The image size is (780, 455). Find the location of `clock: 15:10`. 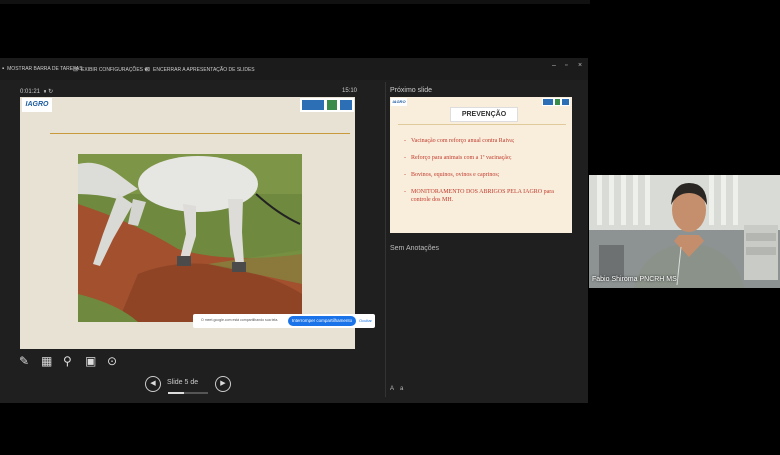

clock: 15:10 is located at coordinates (350, 91).